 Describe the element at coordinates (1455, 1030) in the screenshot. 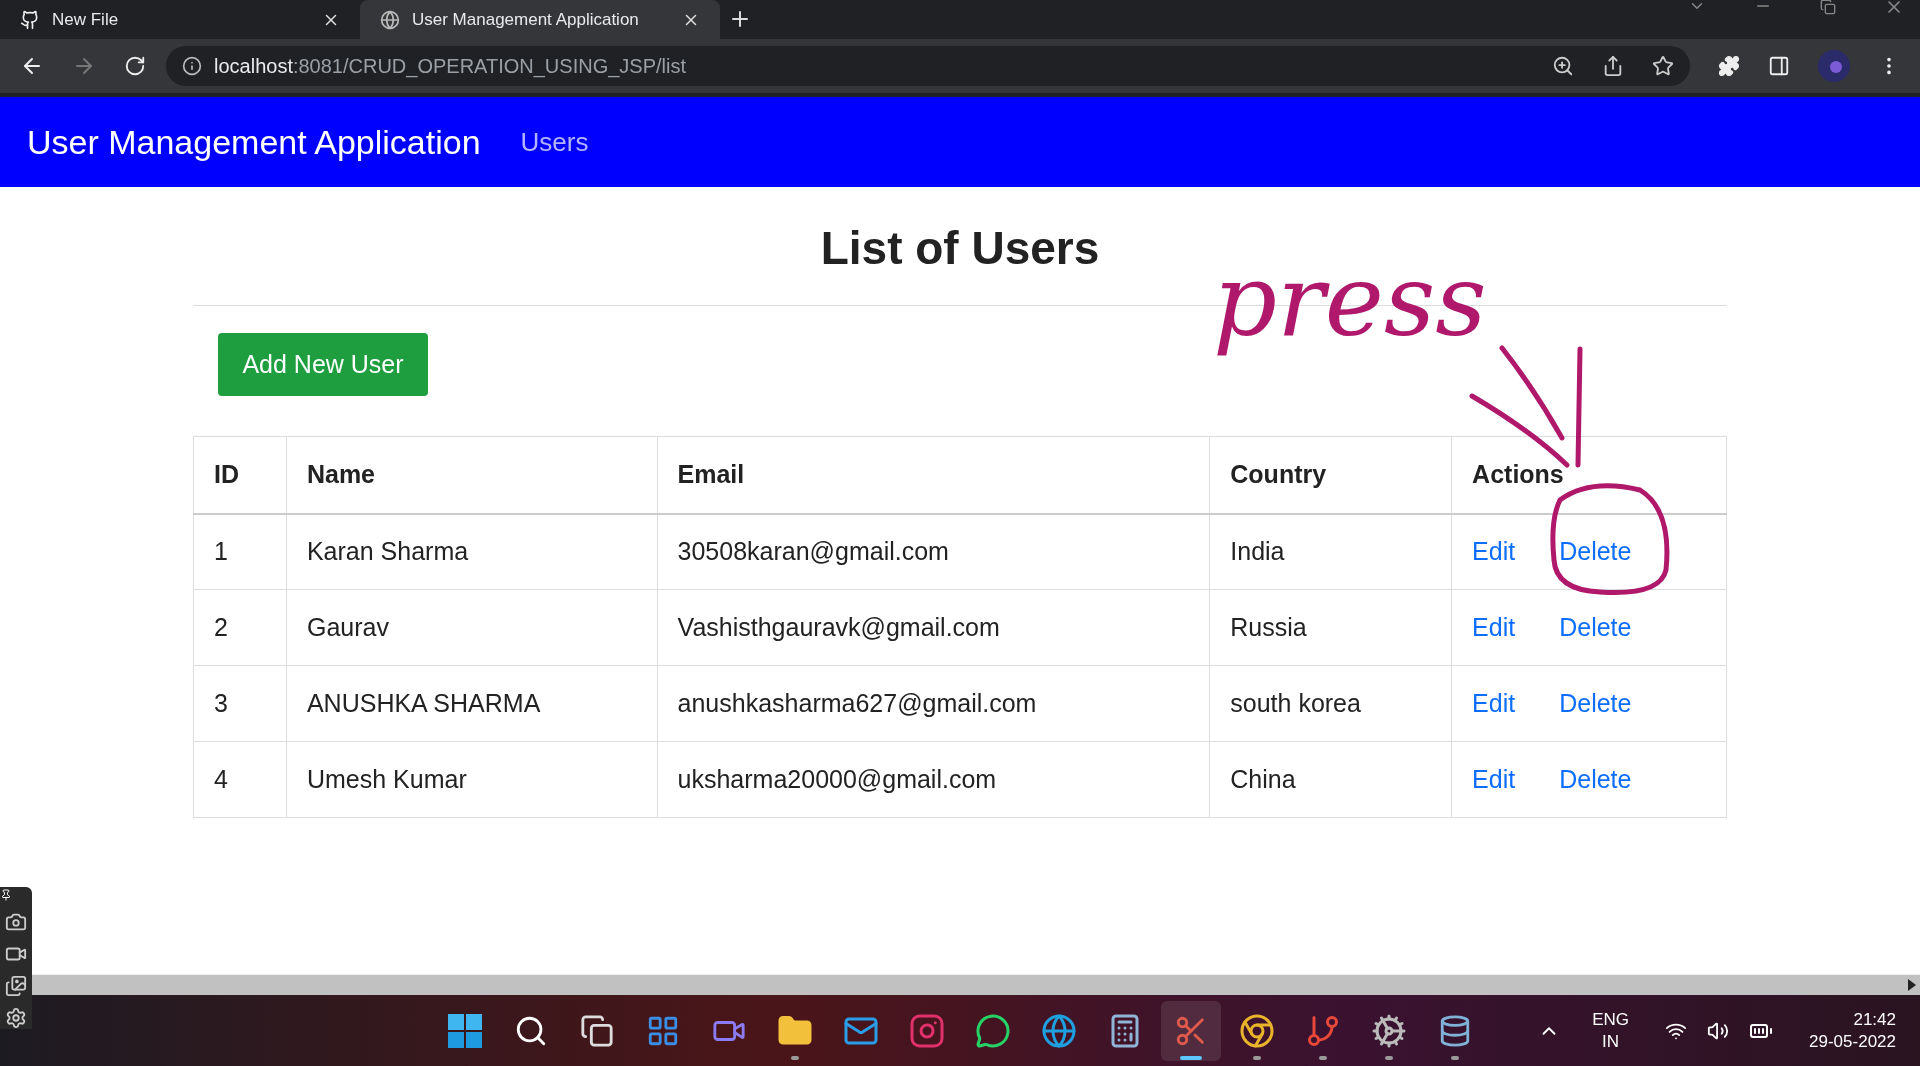

I see `database-icon` at that location.